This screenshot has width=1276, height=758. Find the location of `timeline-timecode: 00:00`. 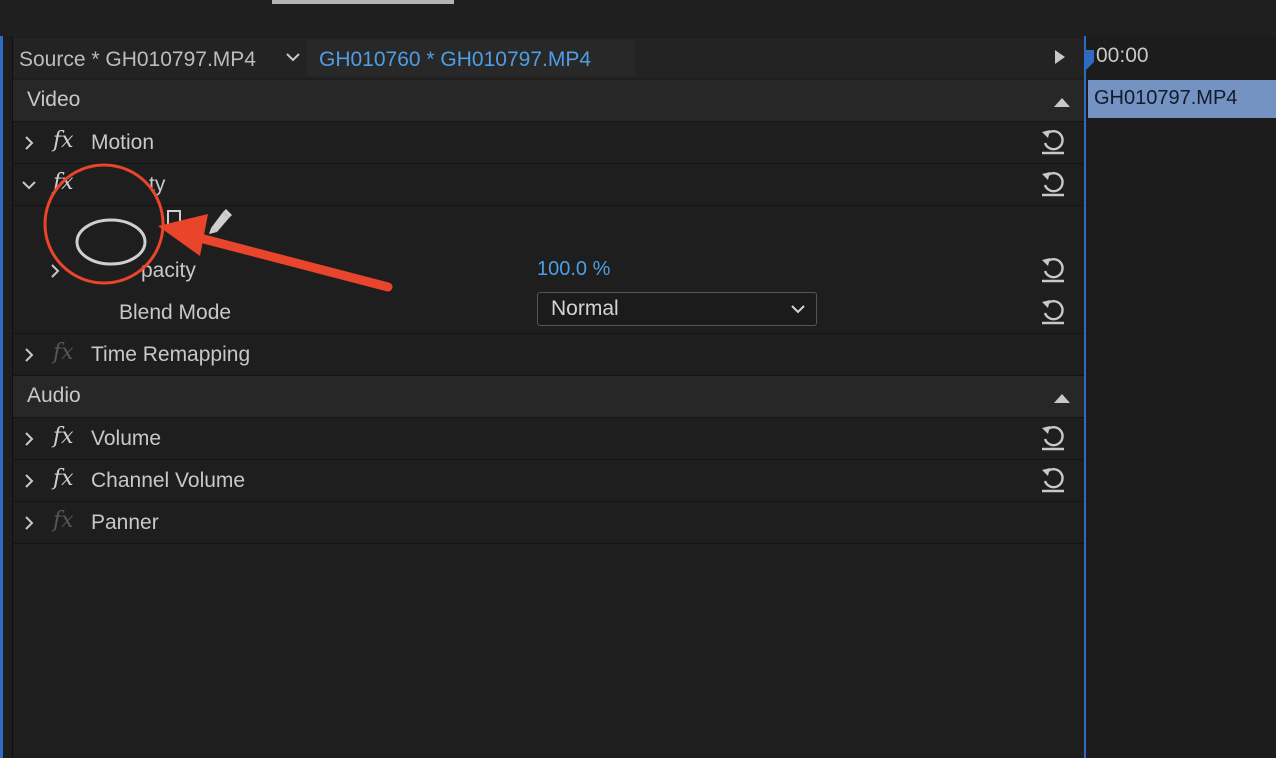

timeline-timecode: 00:00 is located at coordinates (1122, 55).